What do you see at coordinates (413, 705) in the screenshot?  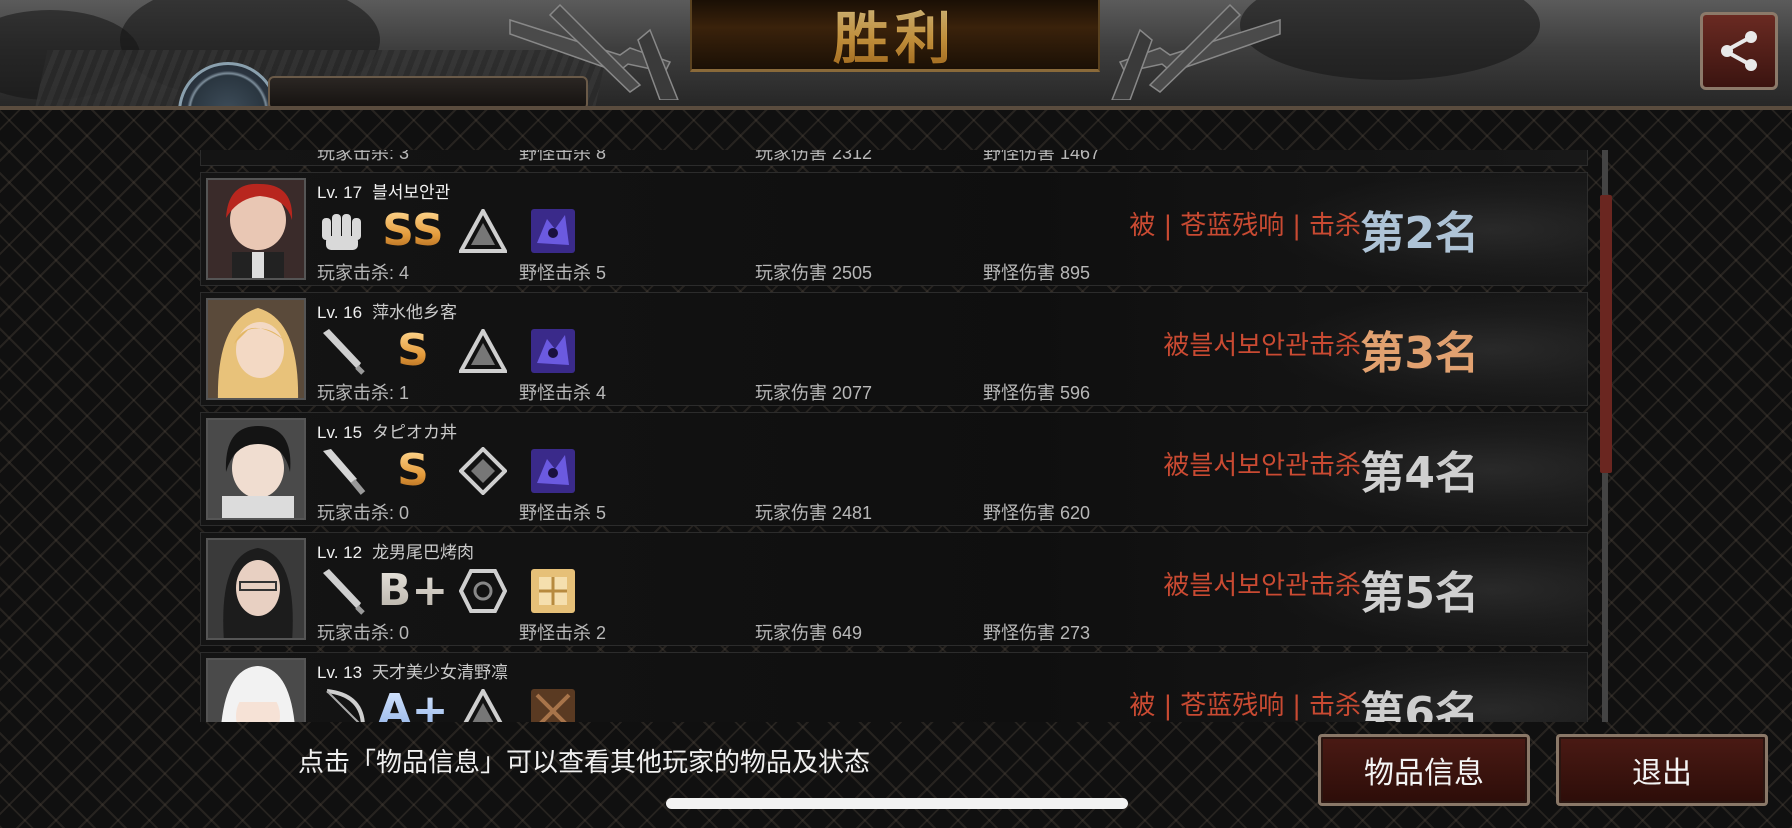 I see `grade-badge: A+` at bounding box center [413, 705].